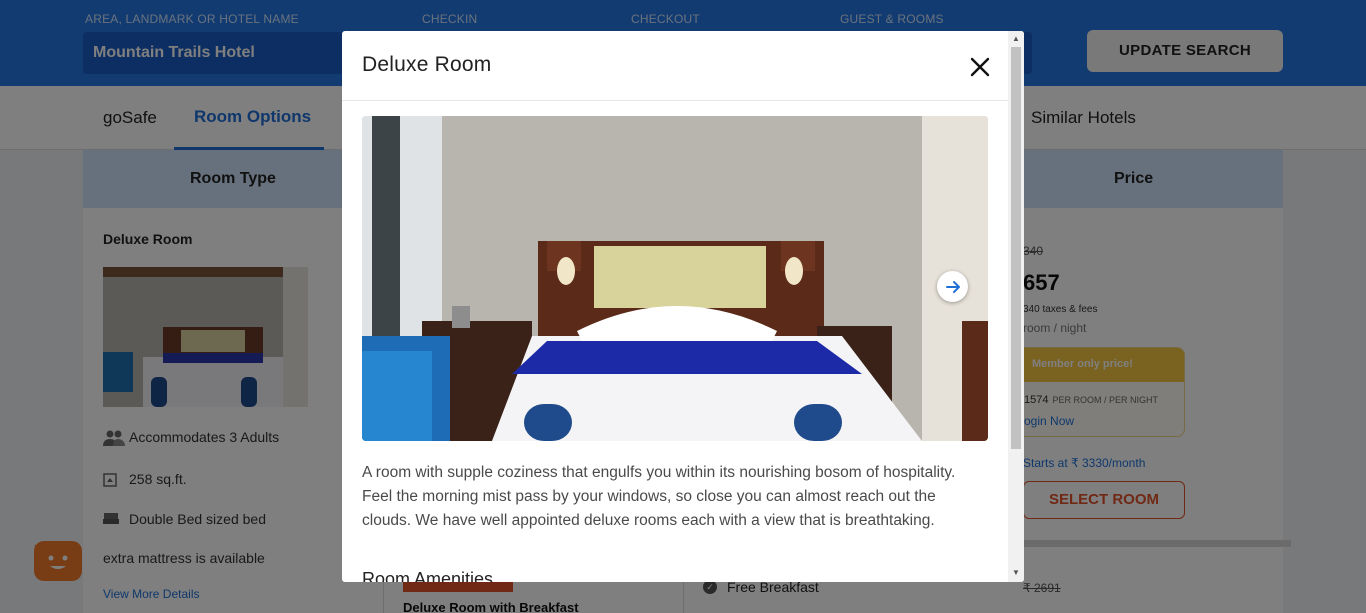  Describe the element at coordinates (427, 64) in the screenshot. I see `modal-title: Deluxe Room` at that location.